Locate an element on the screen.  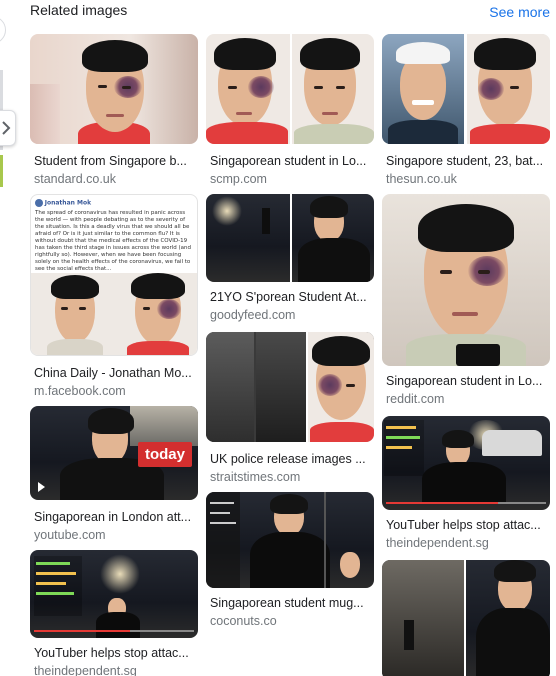
result-source: youtube.com is located at coordinates (115, 535).